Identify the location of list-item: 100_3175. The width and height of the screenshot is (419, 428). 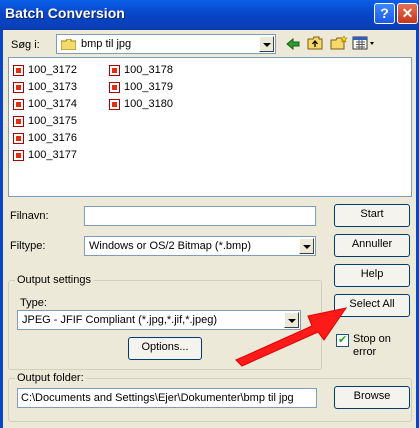
(45, 121).